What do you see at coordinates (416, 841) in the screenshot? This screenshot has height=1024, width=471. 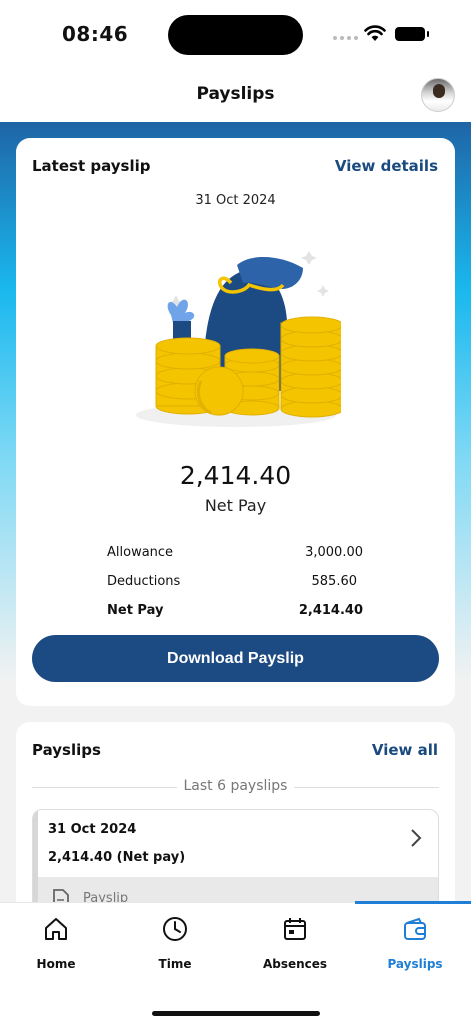 I see `chevron-right-icon` at bounding box center [416, 841].